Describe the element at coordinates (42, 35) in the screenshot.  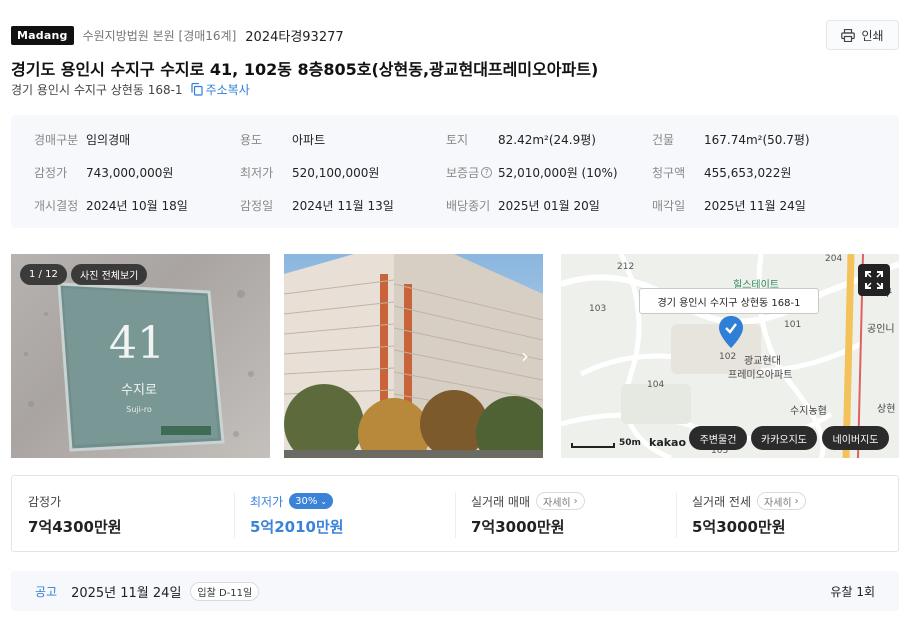
I see `madang-logo: Madang` at that location.